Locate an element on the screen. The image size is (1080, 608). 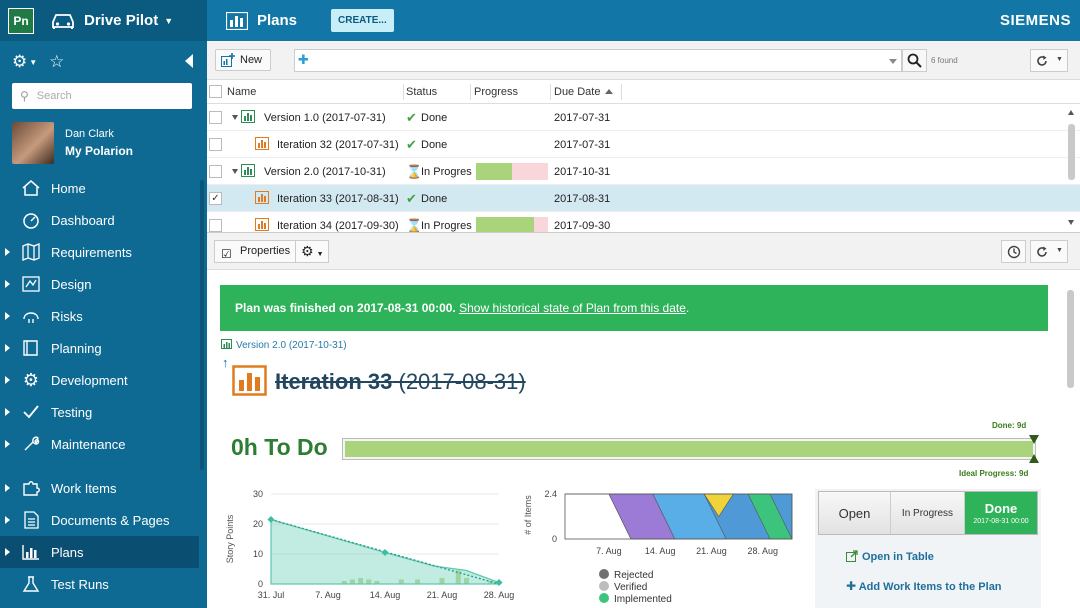
parent-up-arrow-icon: ↑ is located at coordinates (225, 362).